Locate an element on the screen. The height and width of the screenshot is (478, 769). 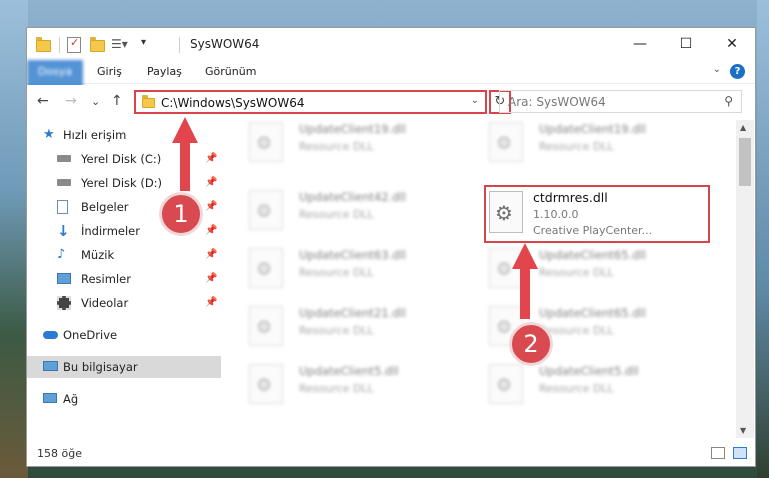
large-icons-view-icon is located at coordinates (740, 453).